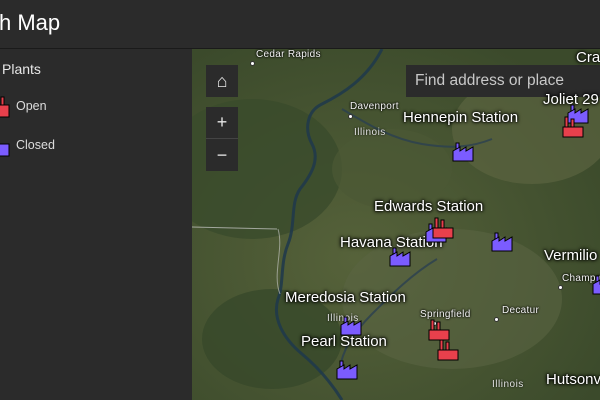 The image size is (600, 400). What do you see at coordinates (87, 106) in the screenshot?
I see `legend-item-open: Open` at bounding box center [87, 106].